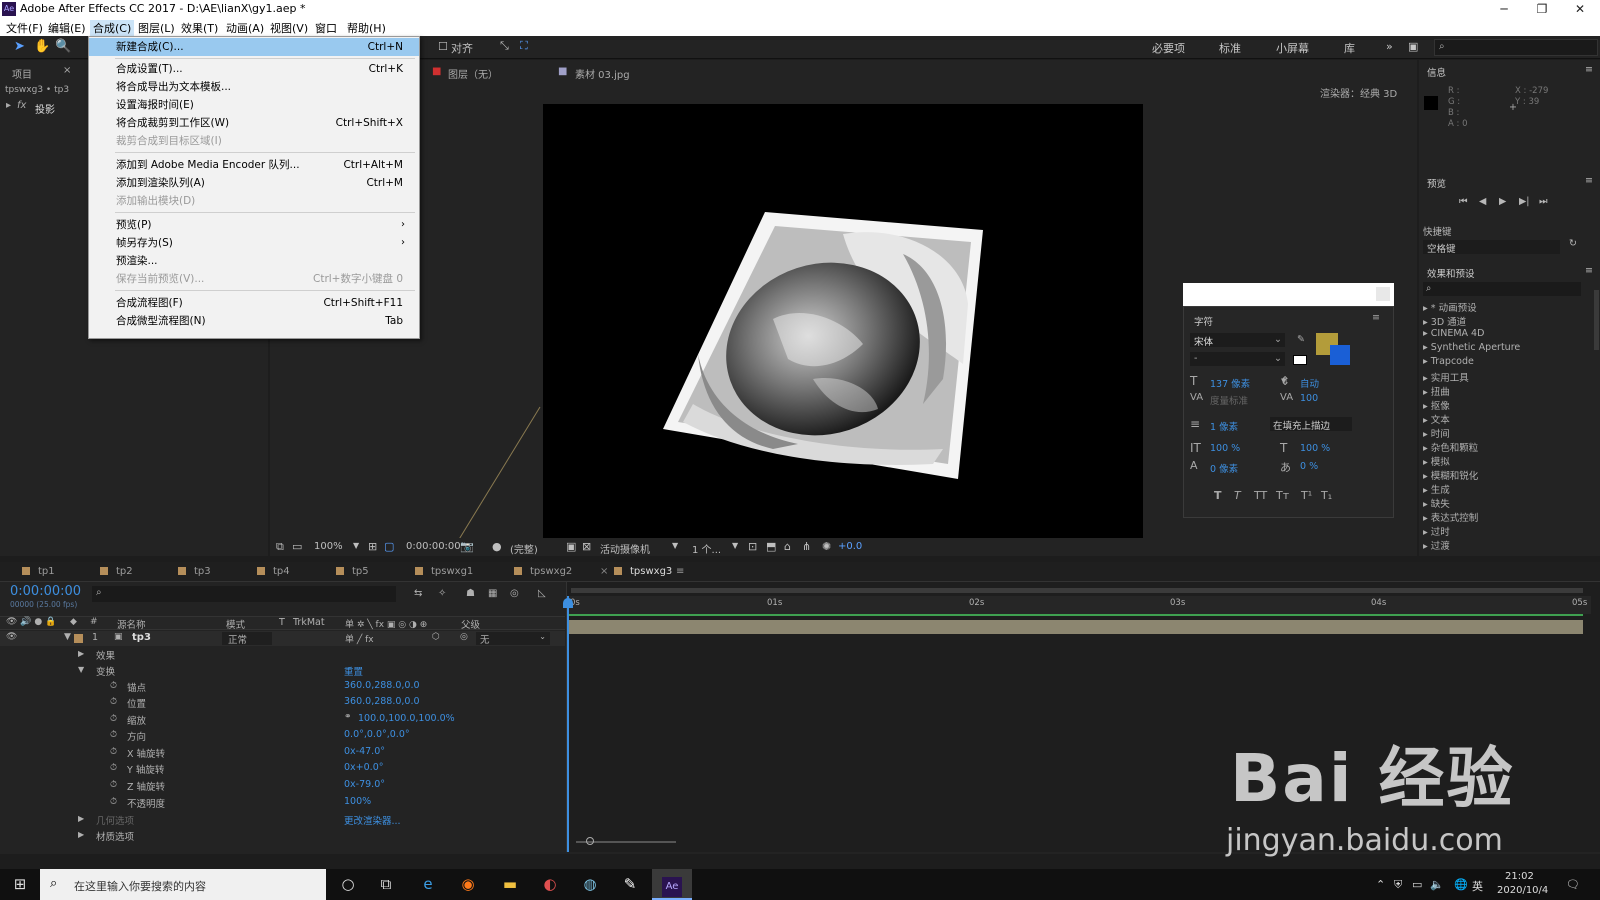  Describe the element at coordinates (1326, 495) in the screenshot. I see `subscript-button: T₁` at that location.